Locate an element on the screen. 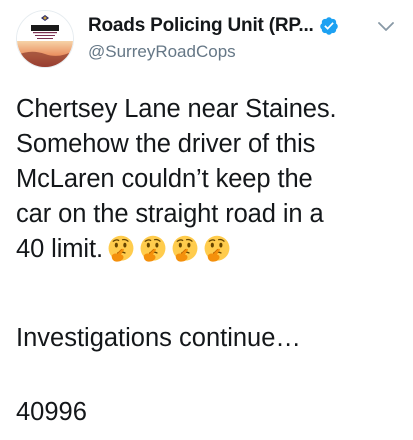 The width and height of the screenshot is (413, 440). verified-badge-icon is located at coordinates (329, 26).